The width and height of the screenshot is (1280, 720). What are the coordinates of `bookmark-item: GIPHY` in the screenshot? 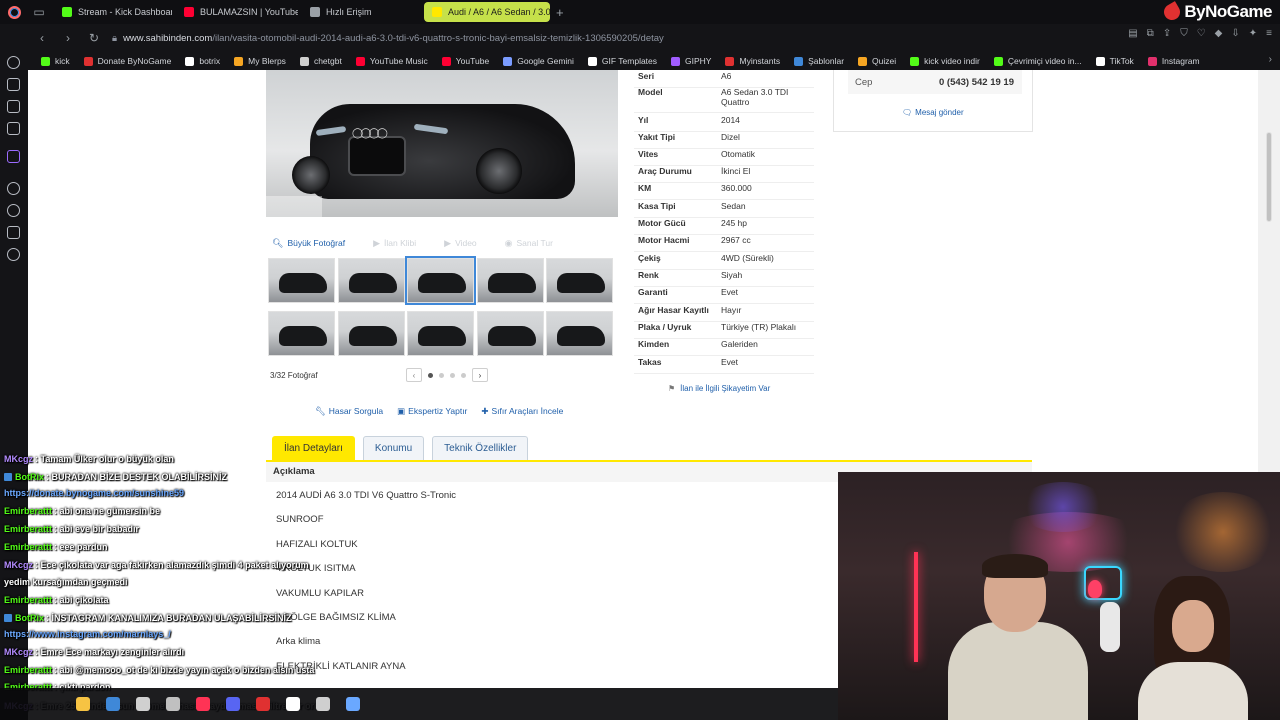 It's located at (691, 61).